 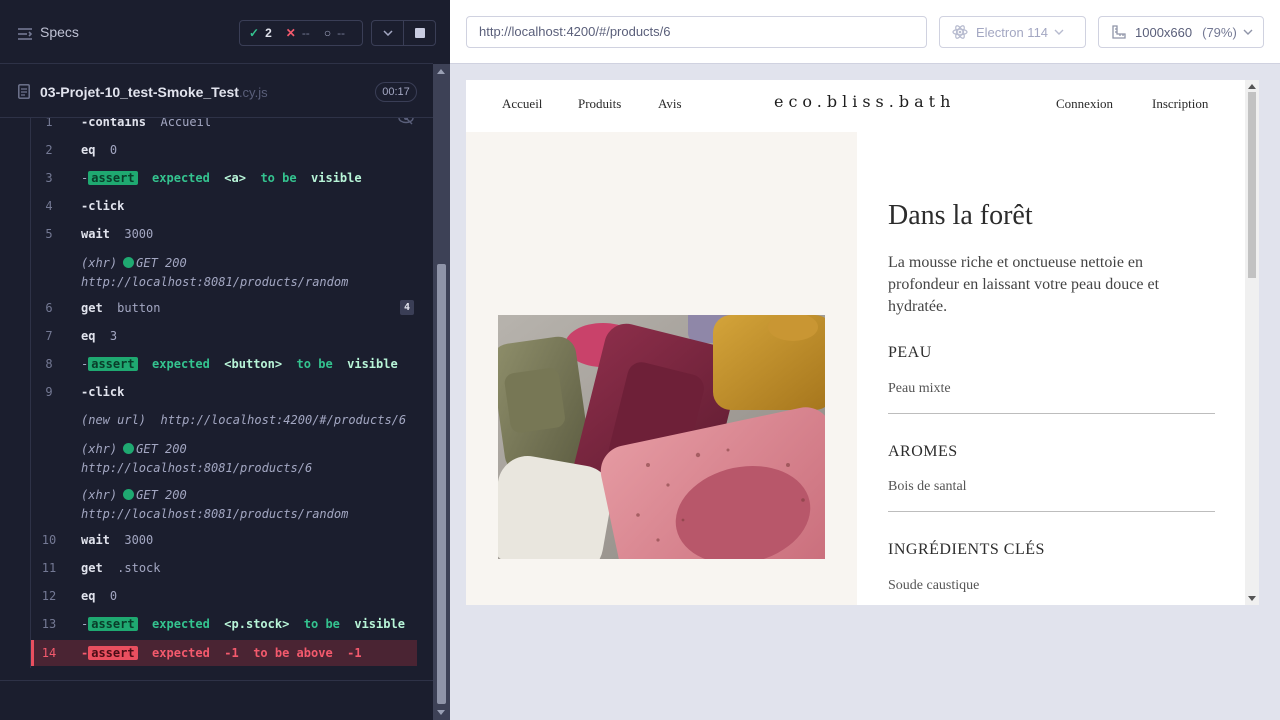 What do you see at coordinates (1164, 32) in the screenshot?
I see `viewport-size: 1000x660` at bounding box center [1164, 32].